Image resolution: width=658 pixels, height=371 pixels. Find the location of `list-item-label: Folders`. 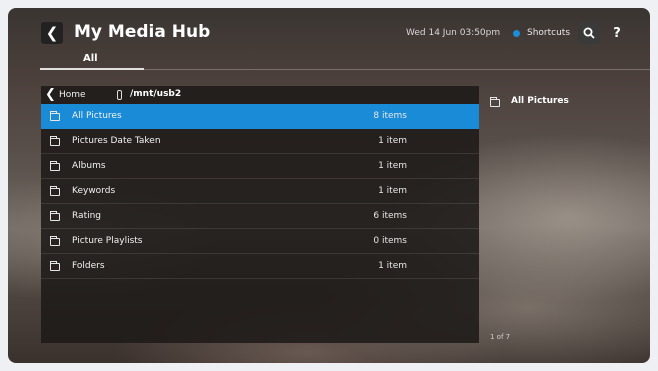

list-item-label: Folders is located at coordinates (88, 266).